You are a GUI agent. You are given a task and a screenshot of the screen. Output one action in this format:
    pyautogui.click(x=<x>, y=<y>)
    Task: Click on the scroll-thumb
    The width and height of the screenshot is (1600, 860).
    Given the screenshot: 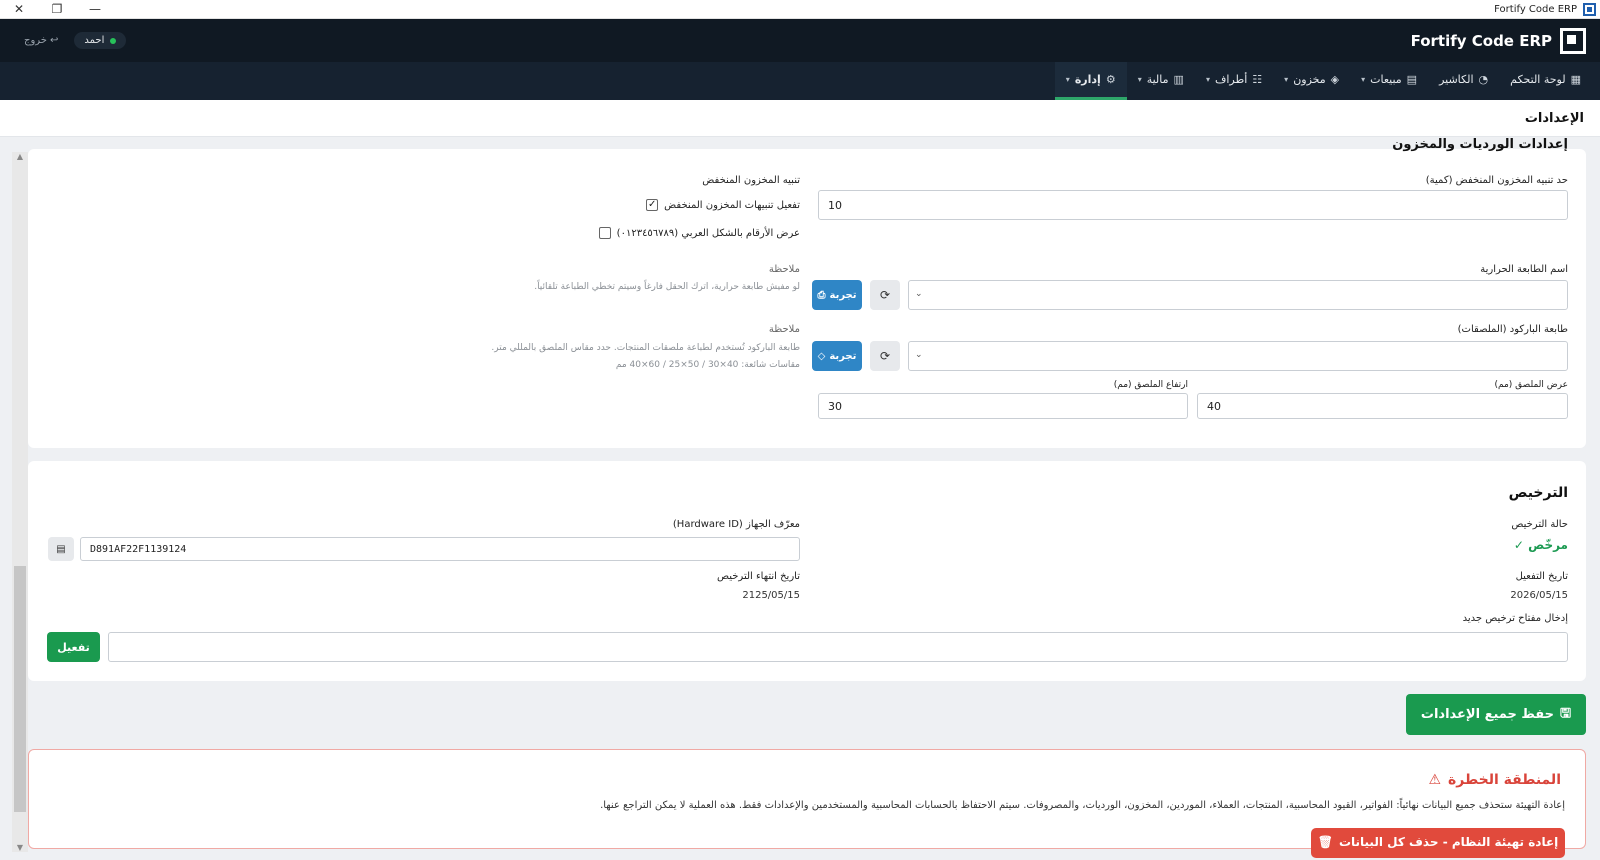 What is the action you would take?
    pyautogui.click(x=20, y=689)
    